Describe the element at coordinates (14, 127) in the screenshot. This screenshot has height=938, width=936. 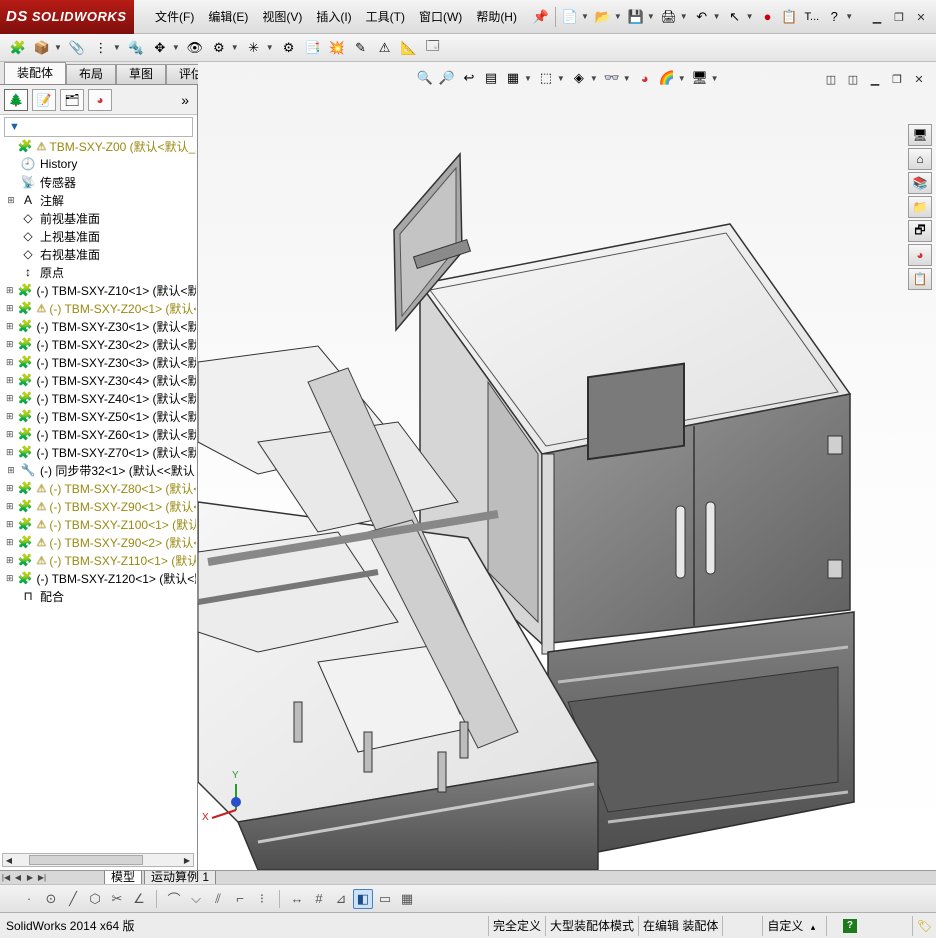
I see `filter-icon: ▼` at that location.